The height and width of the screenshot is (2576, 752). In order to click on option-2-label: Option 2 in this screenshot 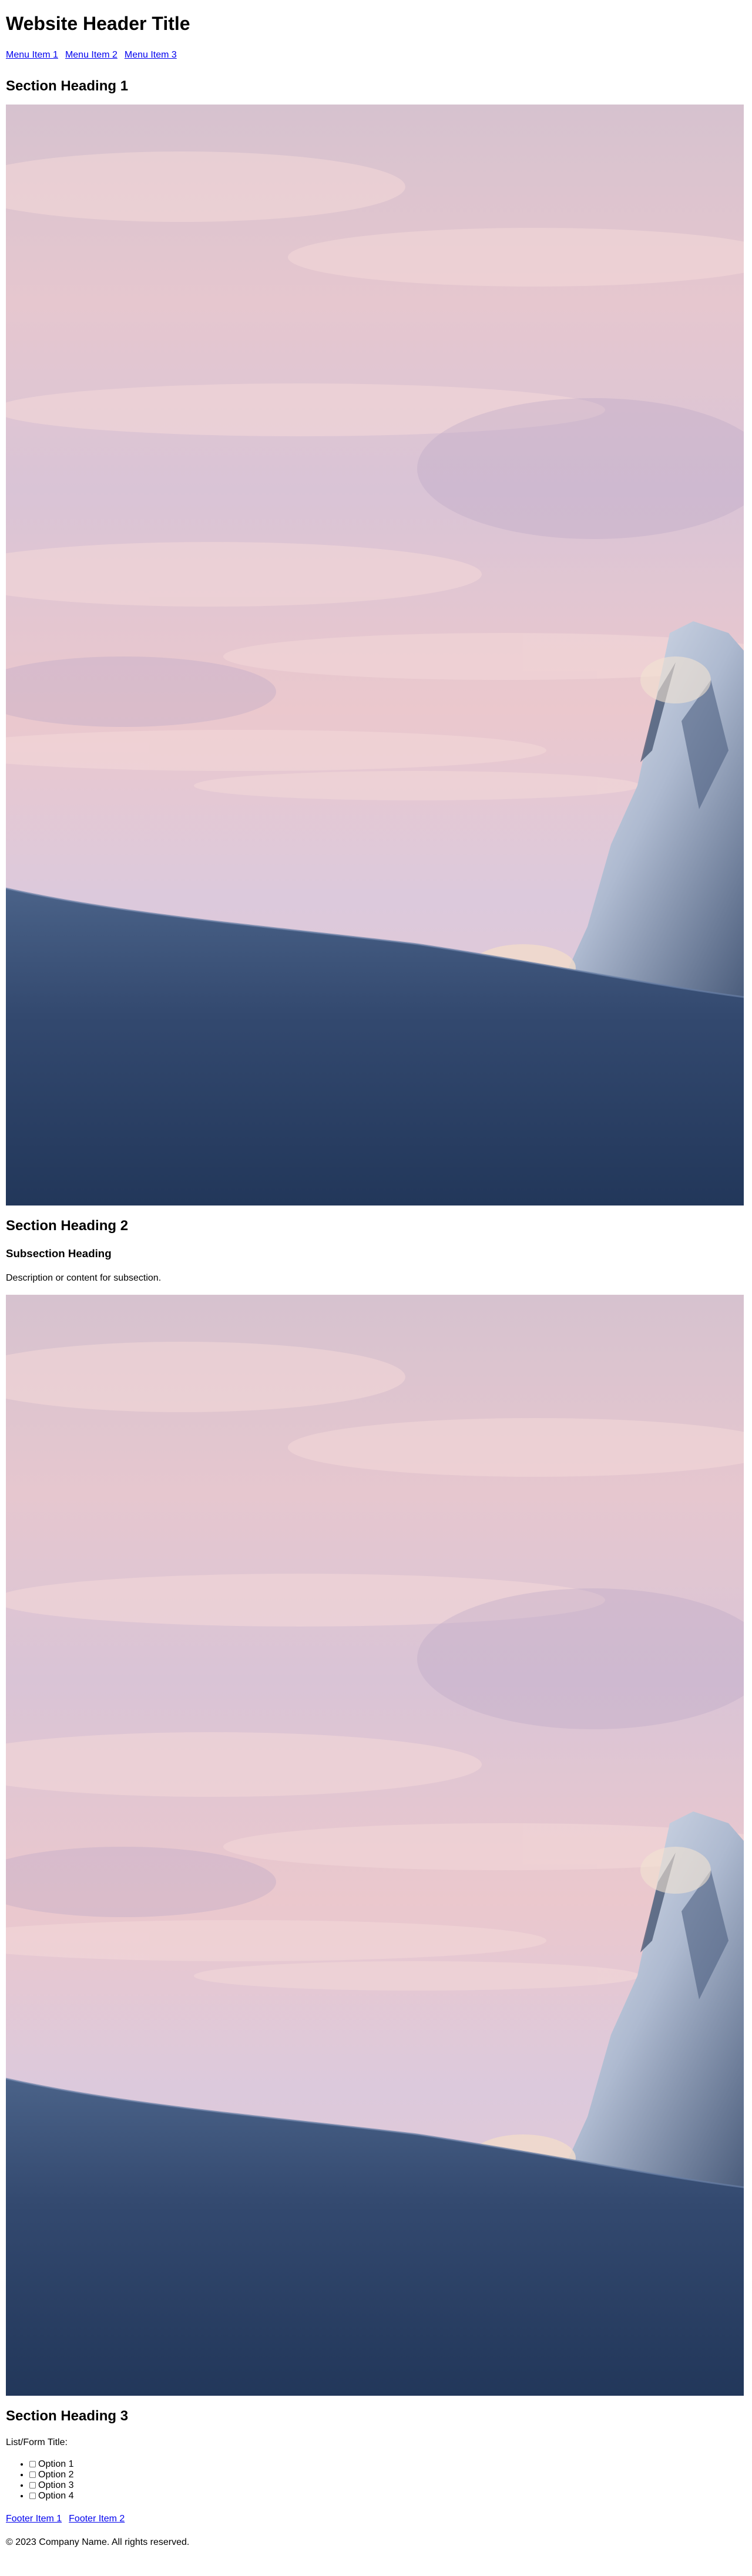, I will do `click(56, 2475)`.